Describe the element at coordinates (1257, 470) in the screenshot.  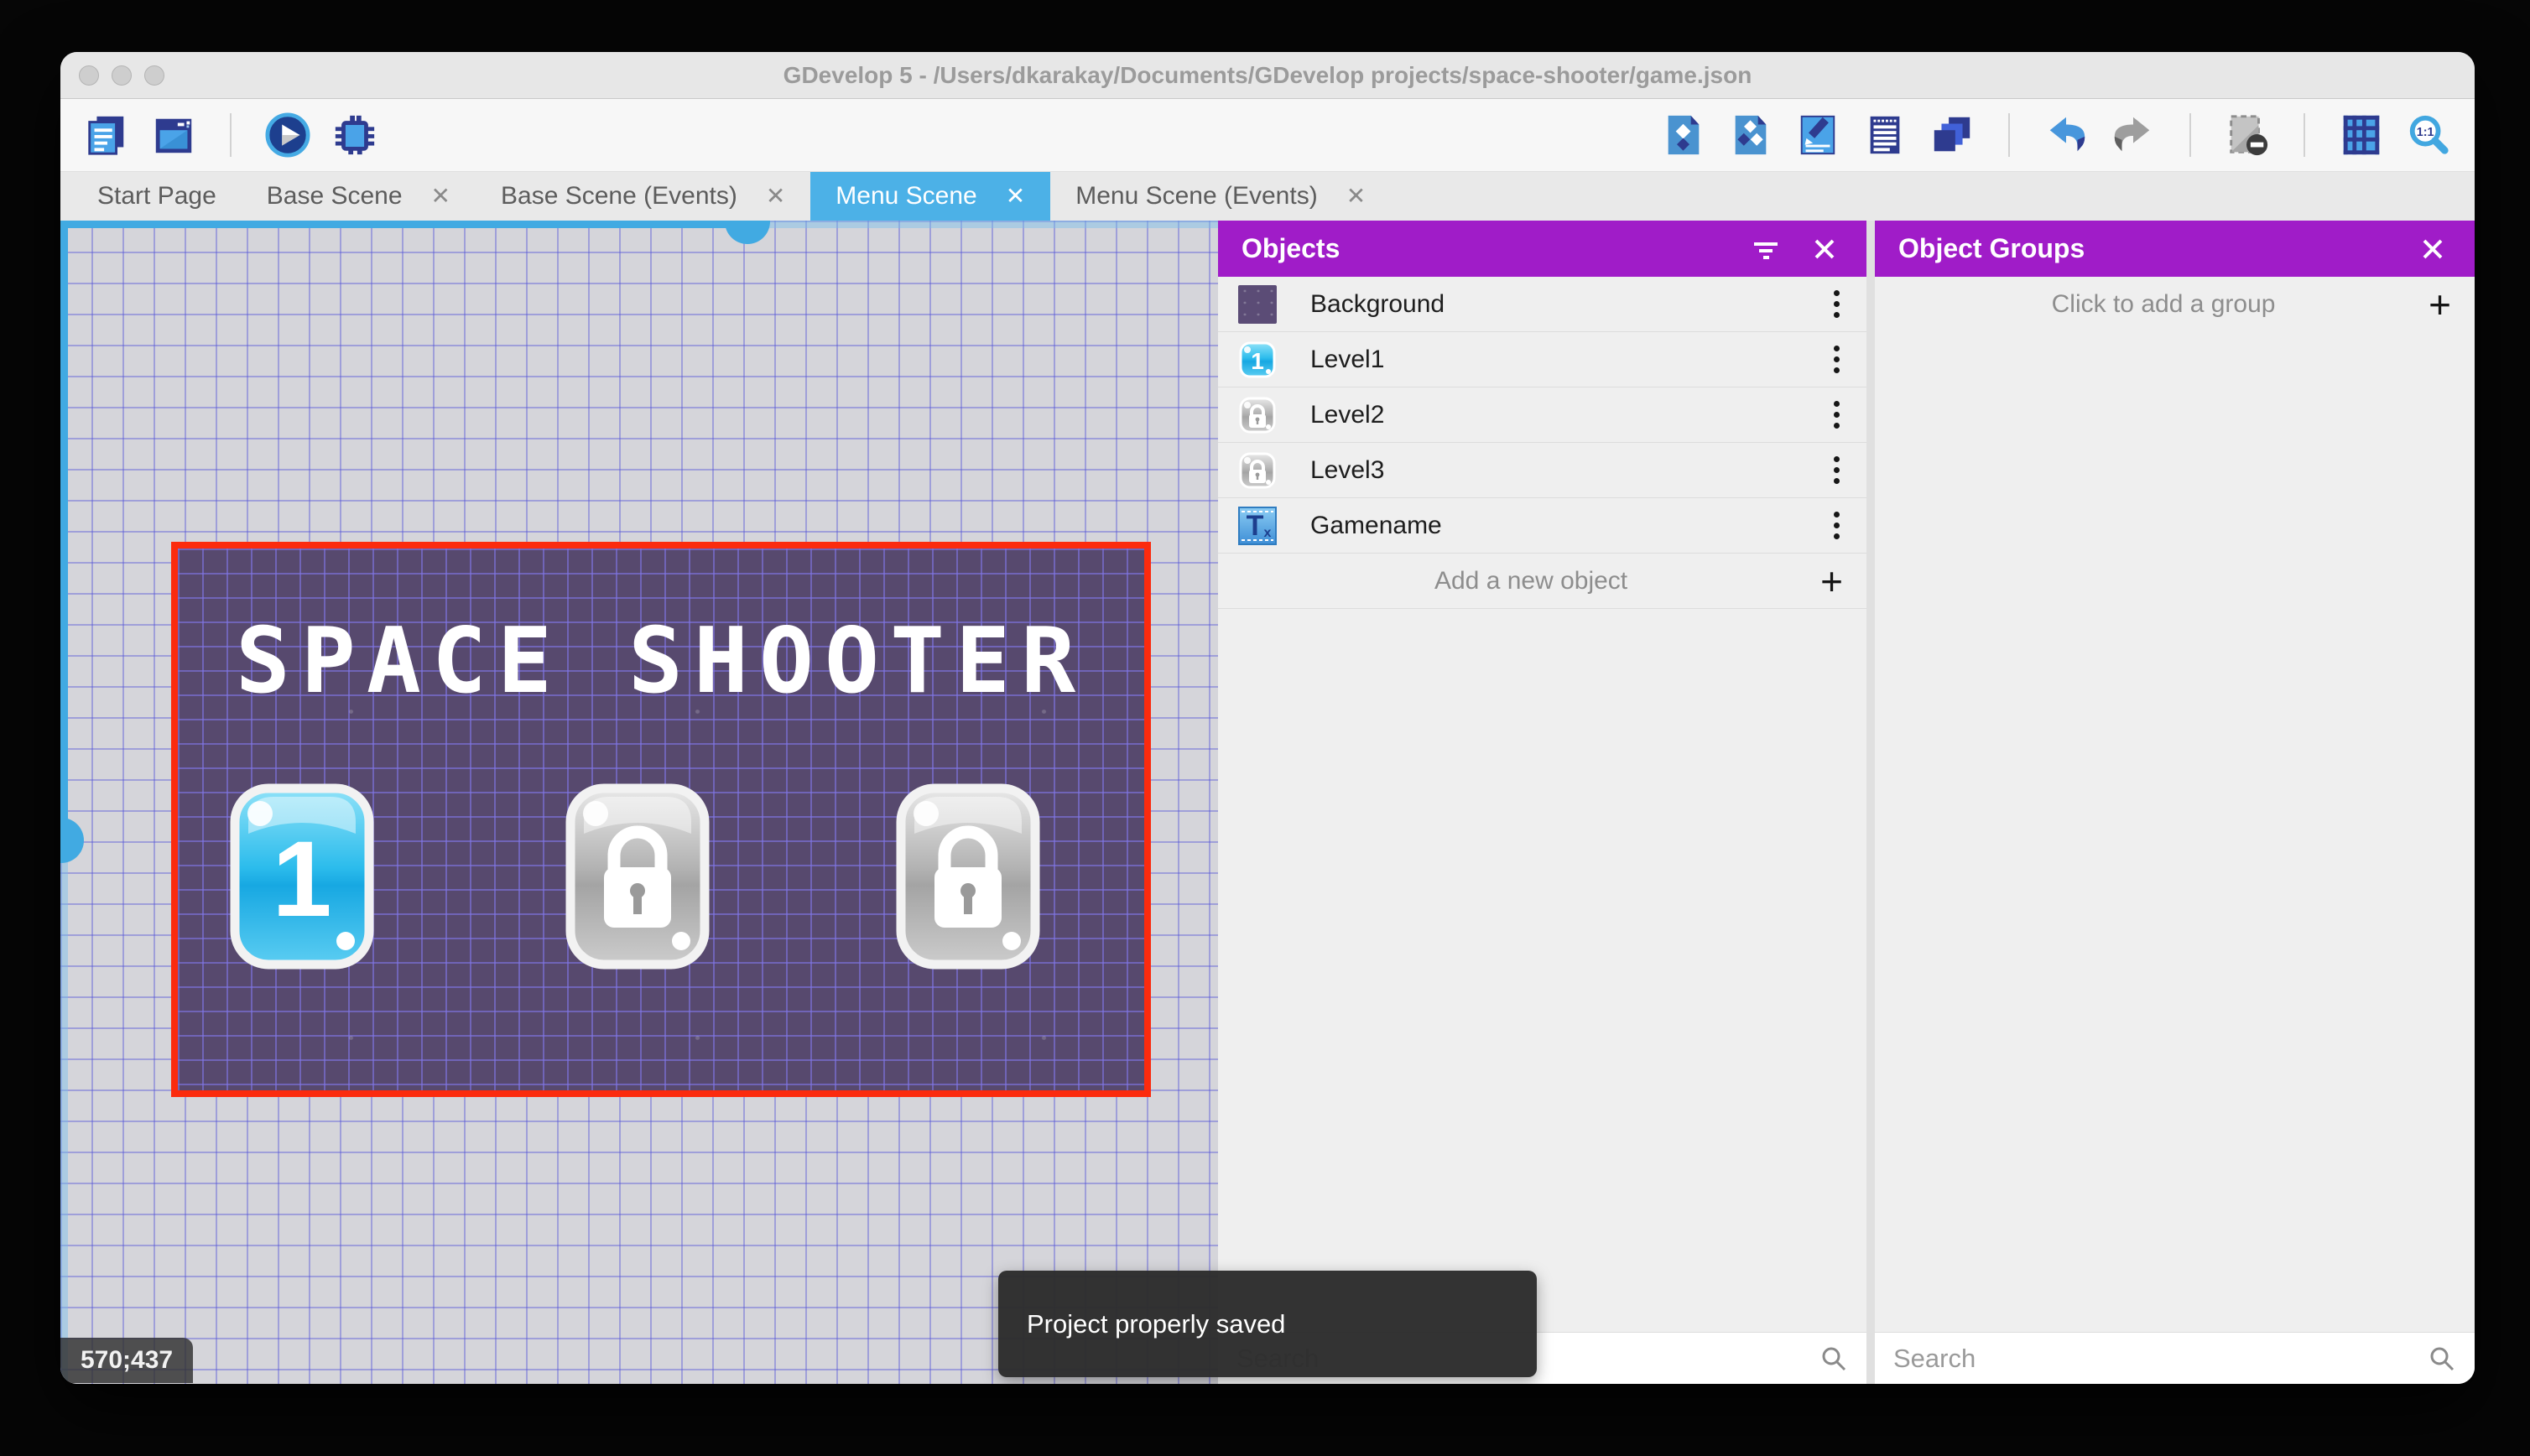
I see `level3-object-thumbnail` at that location.